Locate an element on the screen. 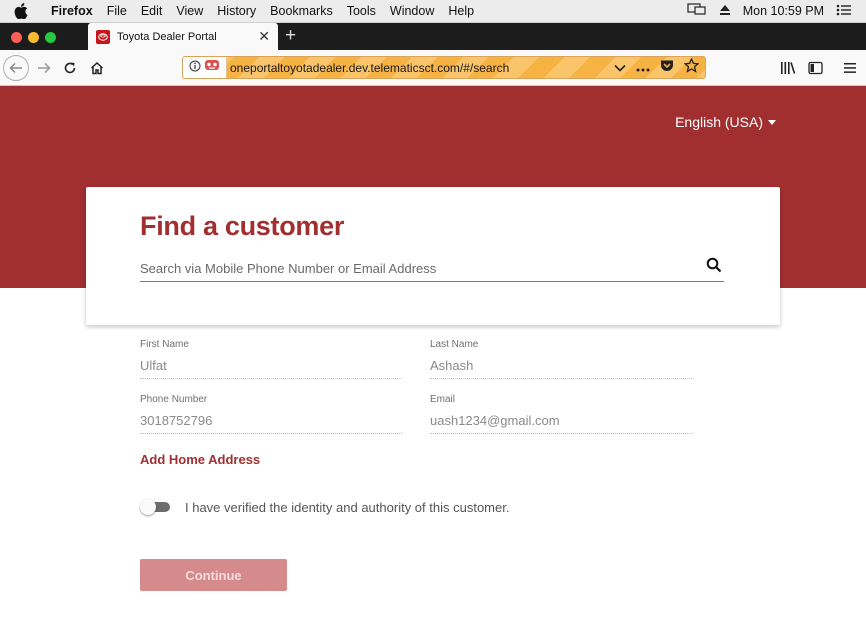 This screenshot has width=866, height=642. language-selector: English (USA) is located at coordinates (725, 122).